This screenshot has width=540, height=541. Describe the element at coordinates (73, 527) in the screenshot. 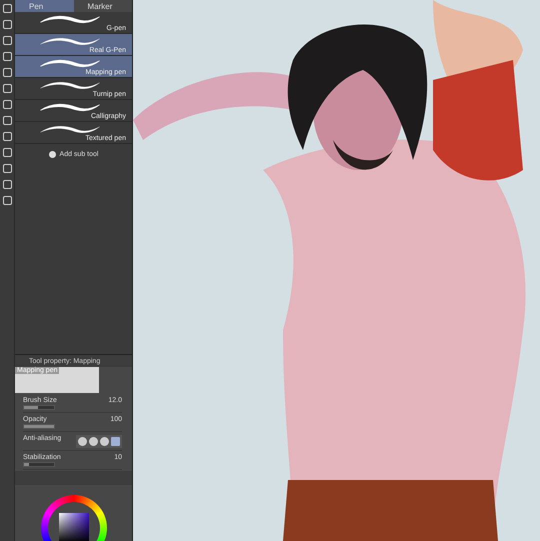

I see `color-square` at that location.